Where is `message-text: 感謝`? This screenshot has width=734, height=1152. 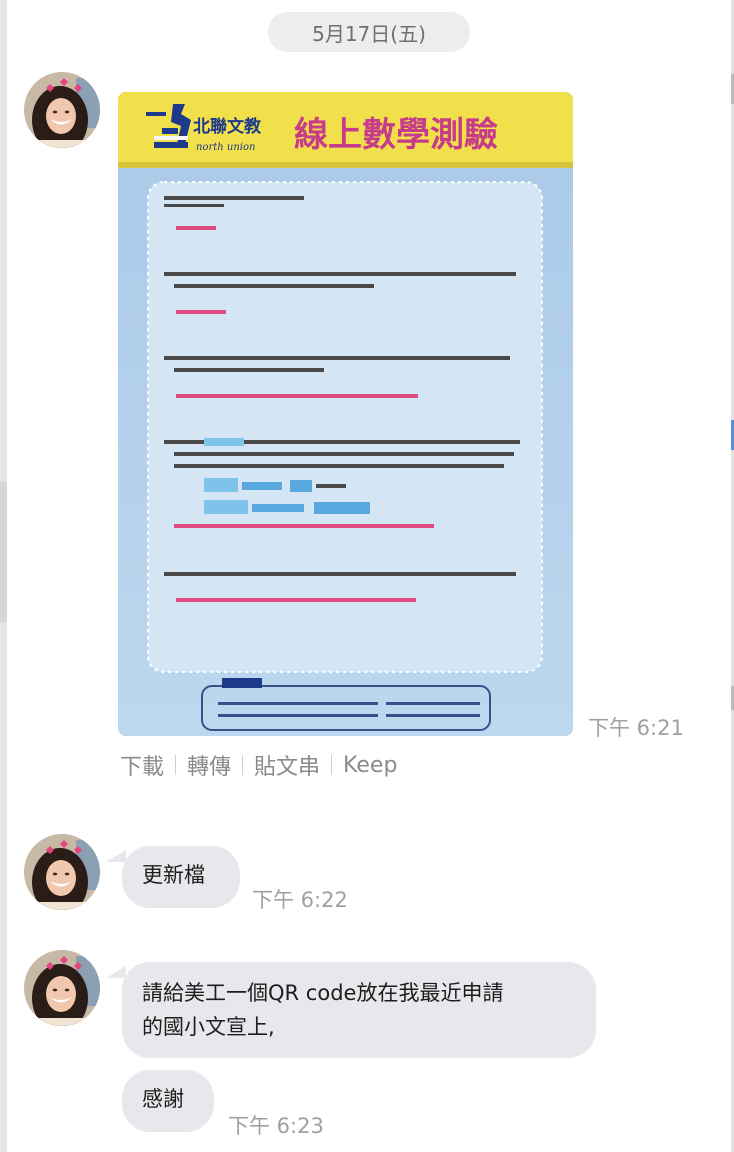
message-text: 感謝 is located at coordinates (163, 1099).